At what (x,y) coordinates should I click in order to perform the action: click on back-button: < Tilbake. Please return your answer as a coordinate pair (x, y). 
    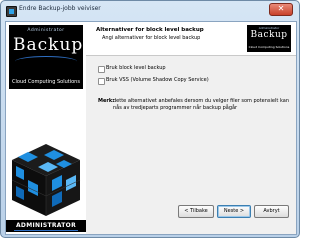
    Looking at the image, I should click on (196, 211).